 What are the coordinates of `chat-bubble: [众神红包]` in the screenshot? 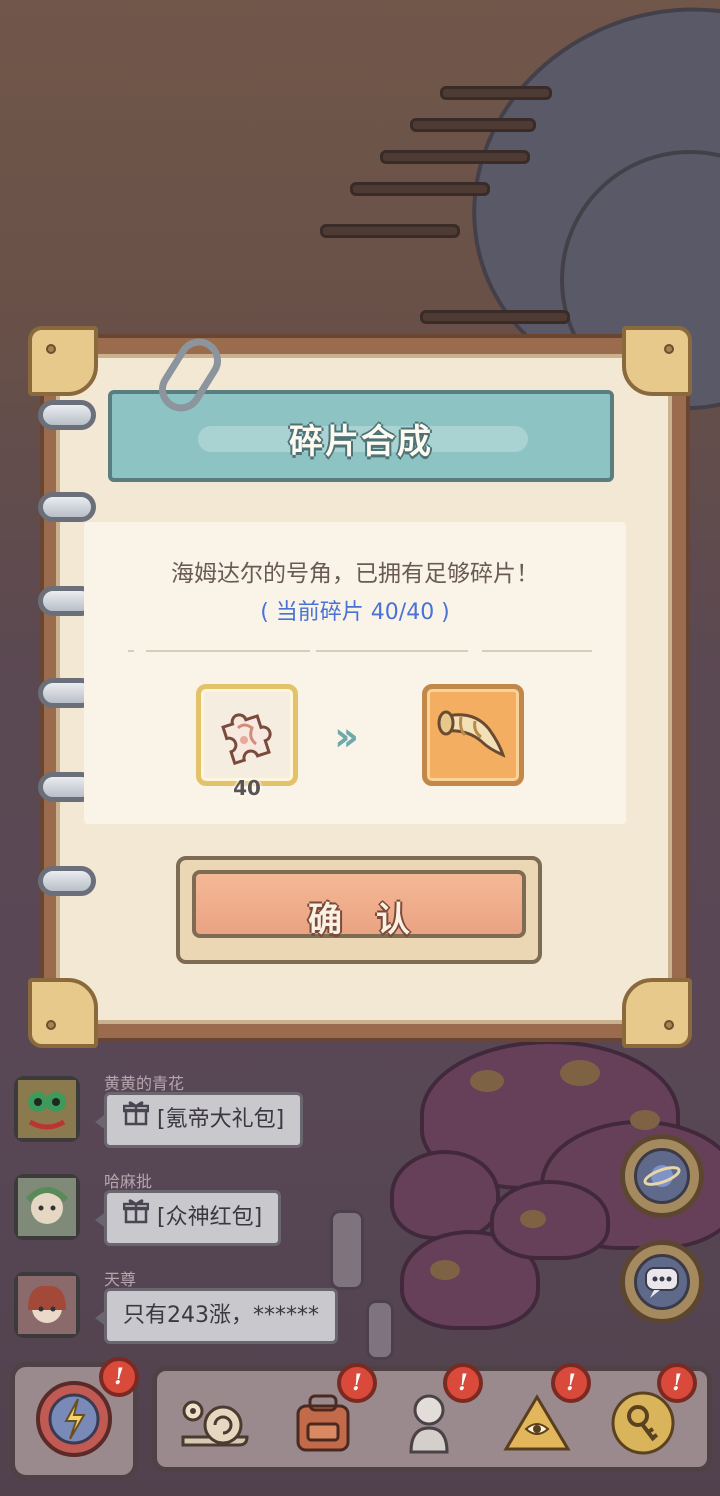 It's located at (188, 1218).